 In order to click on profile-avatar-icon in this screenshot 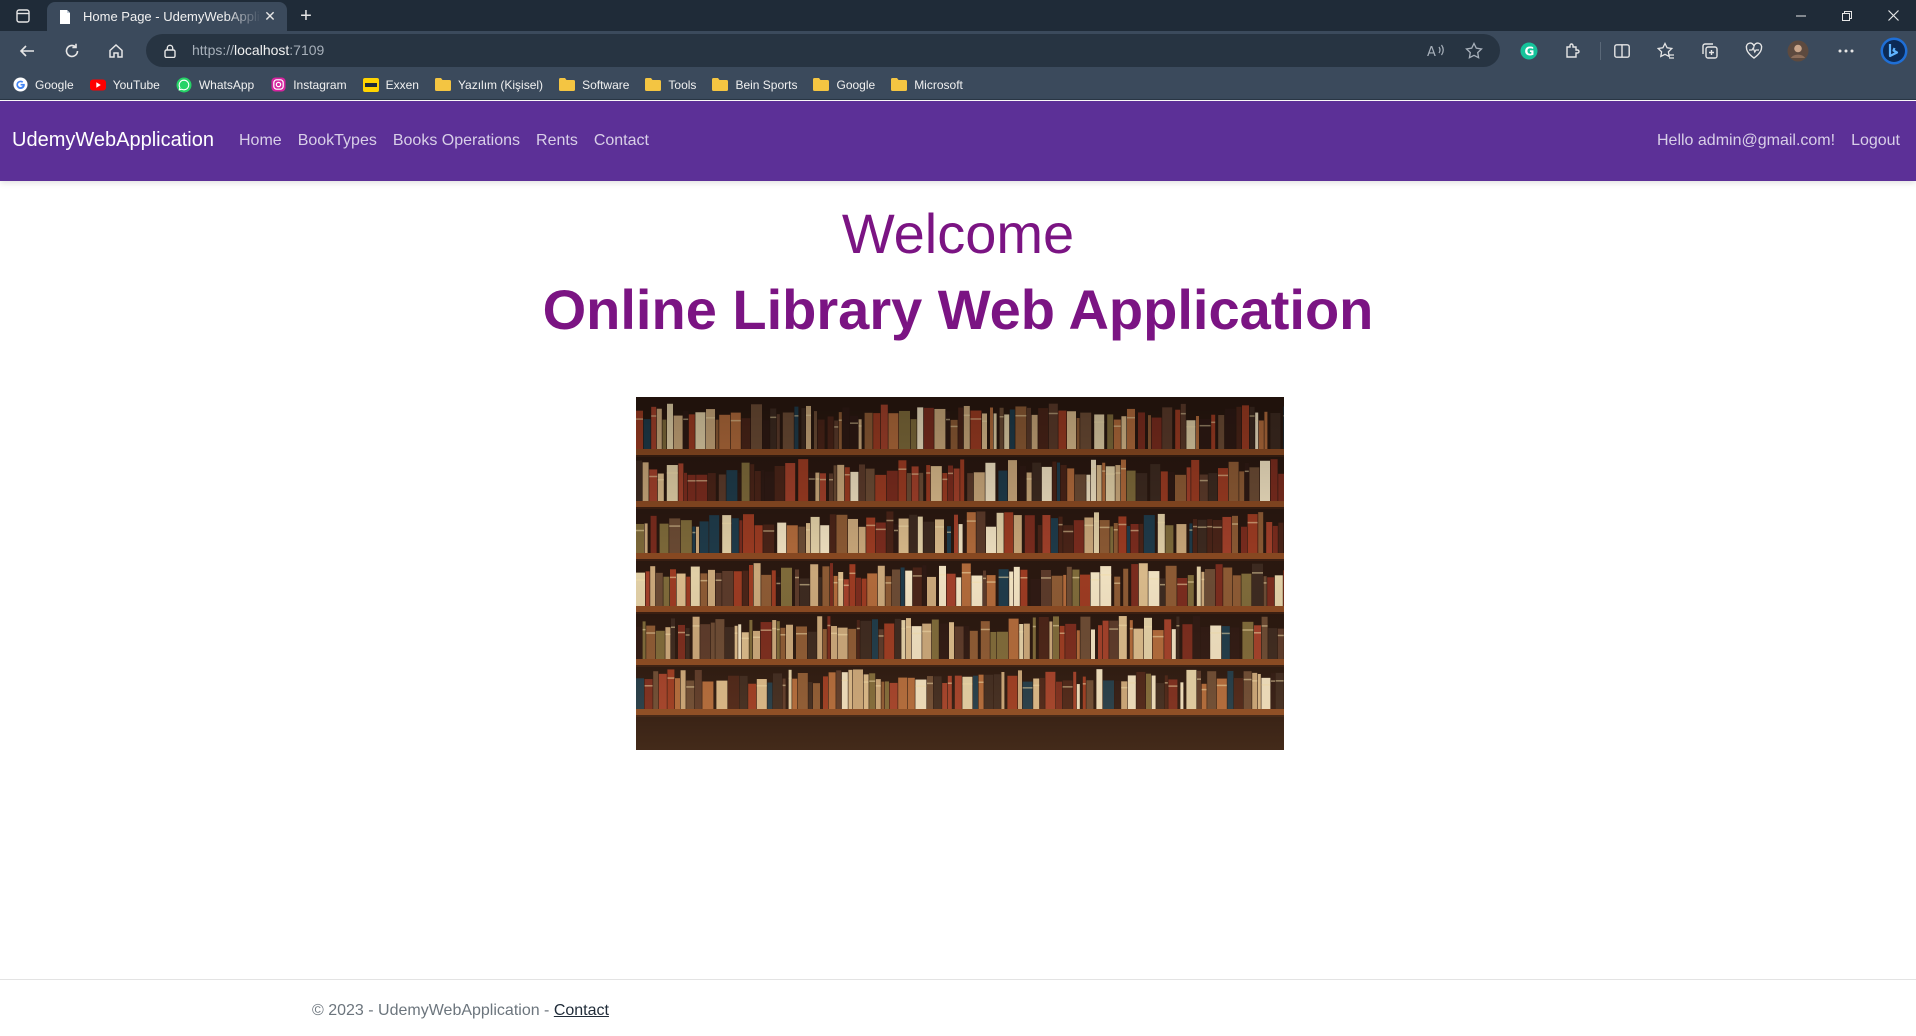, I will do `click(1798, 51)`.